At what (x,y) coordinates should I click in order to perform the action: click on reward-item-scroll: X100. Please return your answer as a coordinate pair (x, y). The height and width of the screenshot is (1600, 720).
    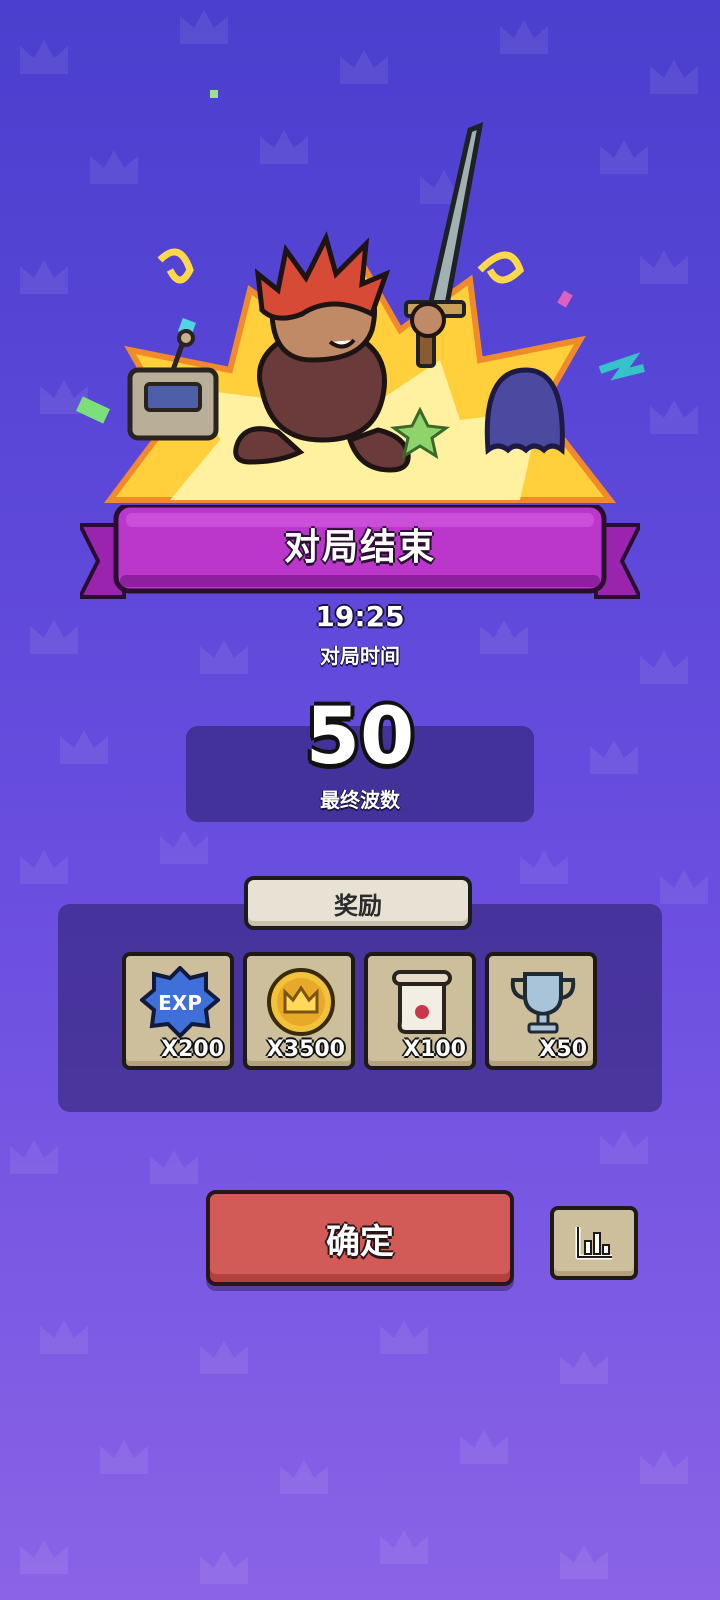
    Looking at the image, I should click on (420, 1011).